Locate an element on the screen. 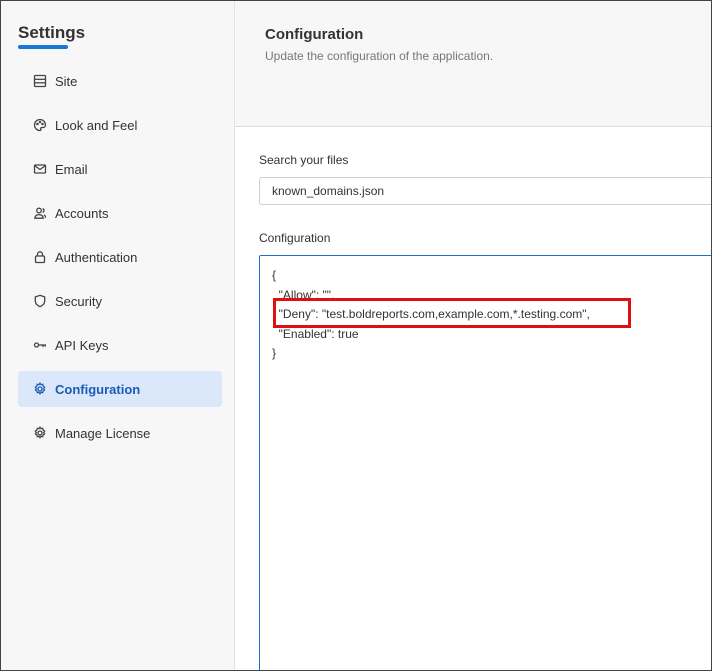 The width and height of the screenshot is (712, 671). lock-icon is located at coordinates (40, 257).